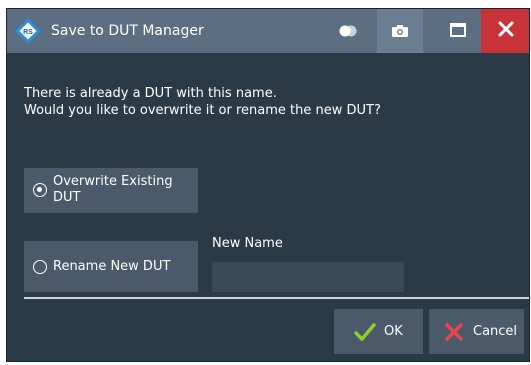 The width and height of the screenshot is (531, 365). Describe the element at coordinates (127, 31) in the screenshot. I see `window-title: Save to DUT Manager` at that location.